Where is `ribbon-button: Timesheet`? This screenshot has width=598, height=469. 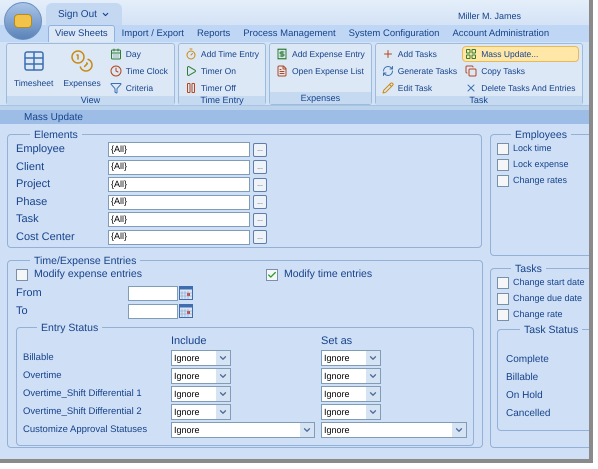
ribbon-button: Timesheet is located at coordinates (34, 69).